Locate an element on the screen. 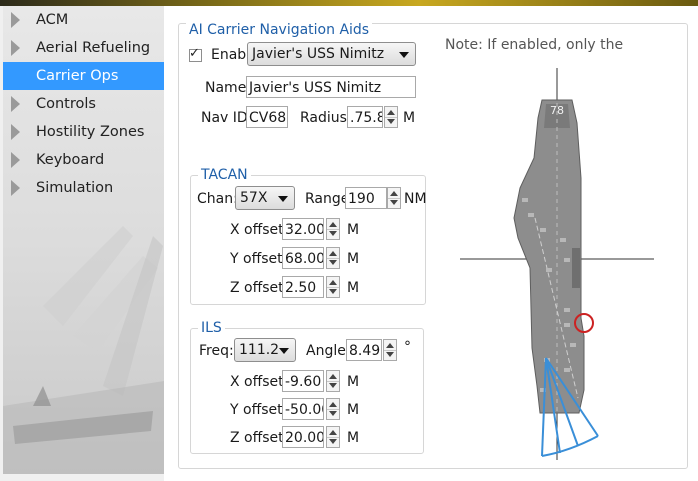 This screenshot has width=698, height=481. tacan-range-input: 190 is located at coordinates (366, 198).